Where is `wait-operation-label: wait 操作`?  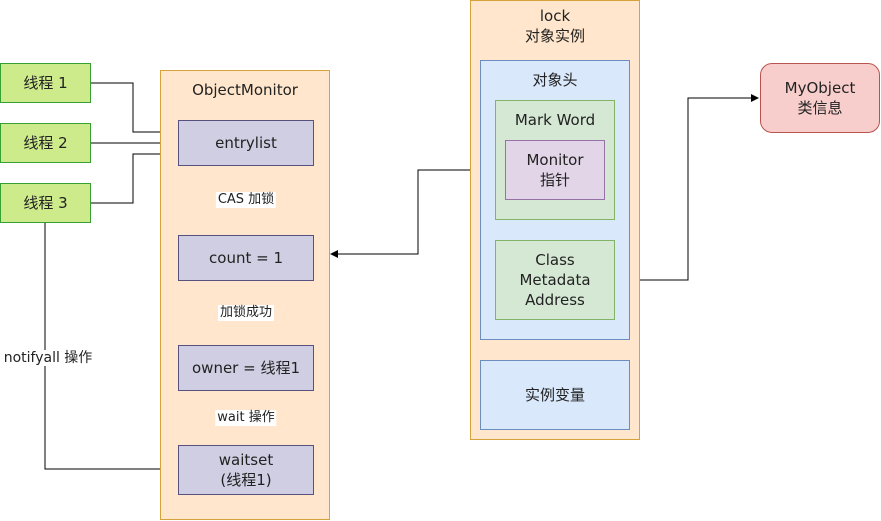
wait-operation-label: wait 操作 is located at coordinates (246, 418).